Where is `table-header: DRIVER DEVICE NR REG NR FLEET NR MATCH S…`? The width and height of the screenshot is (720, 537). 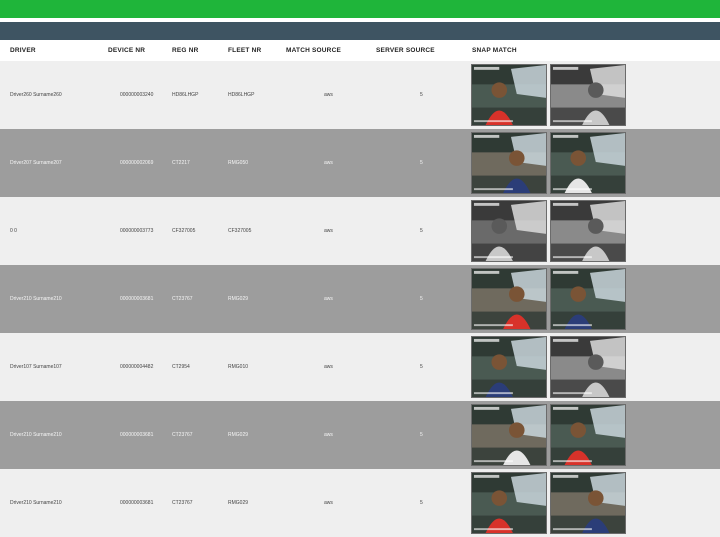
table-header: DRIVER DEVICE NR REG NR FLEET NR MATCH S… is located at coordinates (360, 51).